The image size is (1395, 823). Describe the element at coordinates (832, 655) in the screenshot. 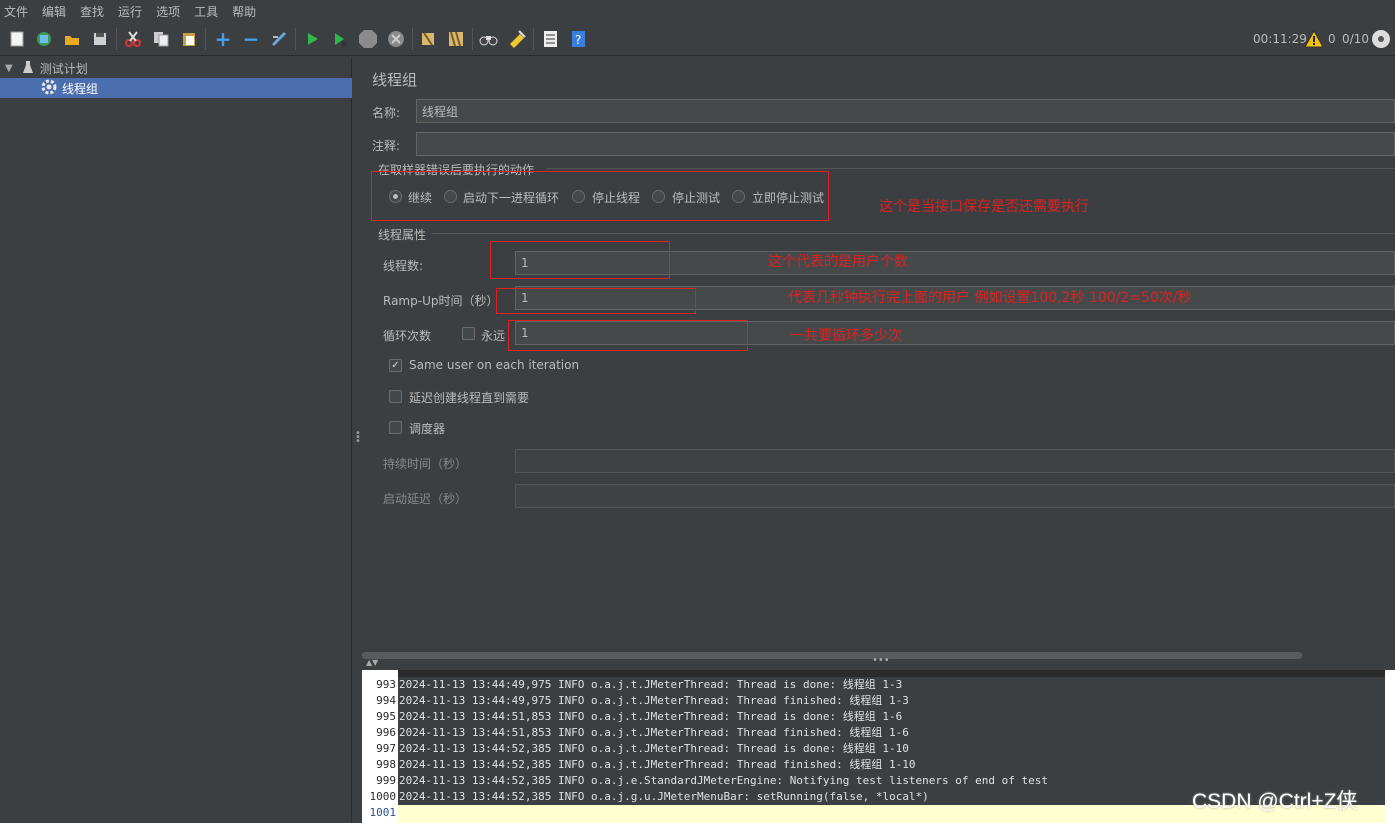

I see `horizontal-scrollbar` at that location.